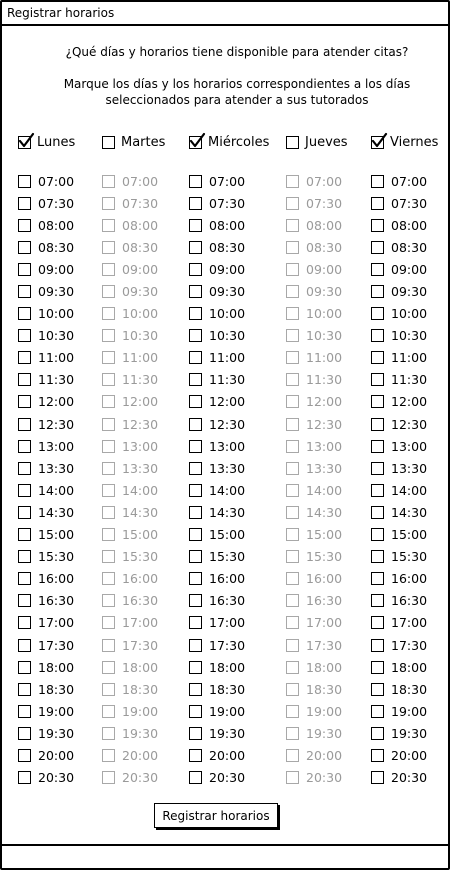 The width and height of the screenshot is (450, 870). What do you see at coordinates (58, 291) in the screenshot?
I see `time-slot-checkbox: 09:30` at bounding box center [58, 291].